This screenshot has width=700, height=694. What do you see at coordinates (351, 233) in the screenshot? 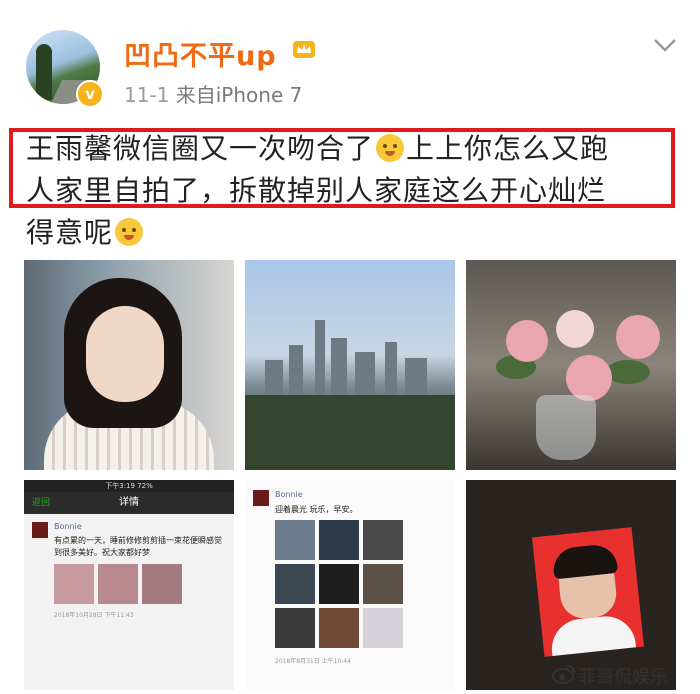
I see `content-line-3: 得意呢` at bounding box center [351, 233].